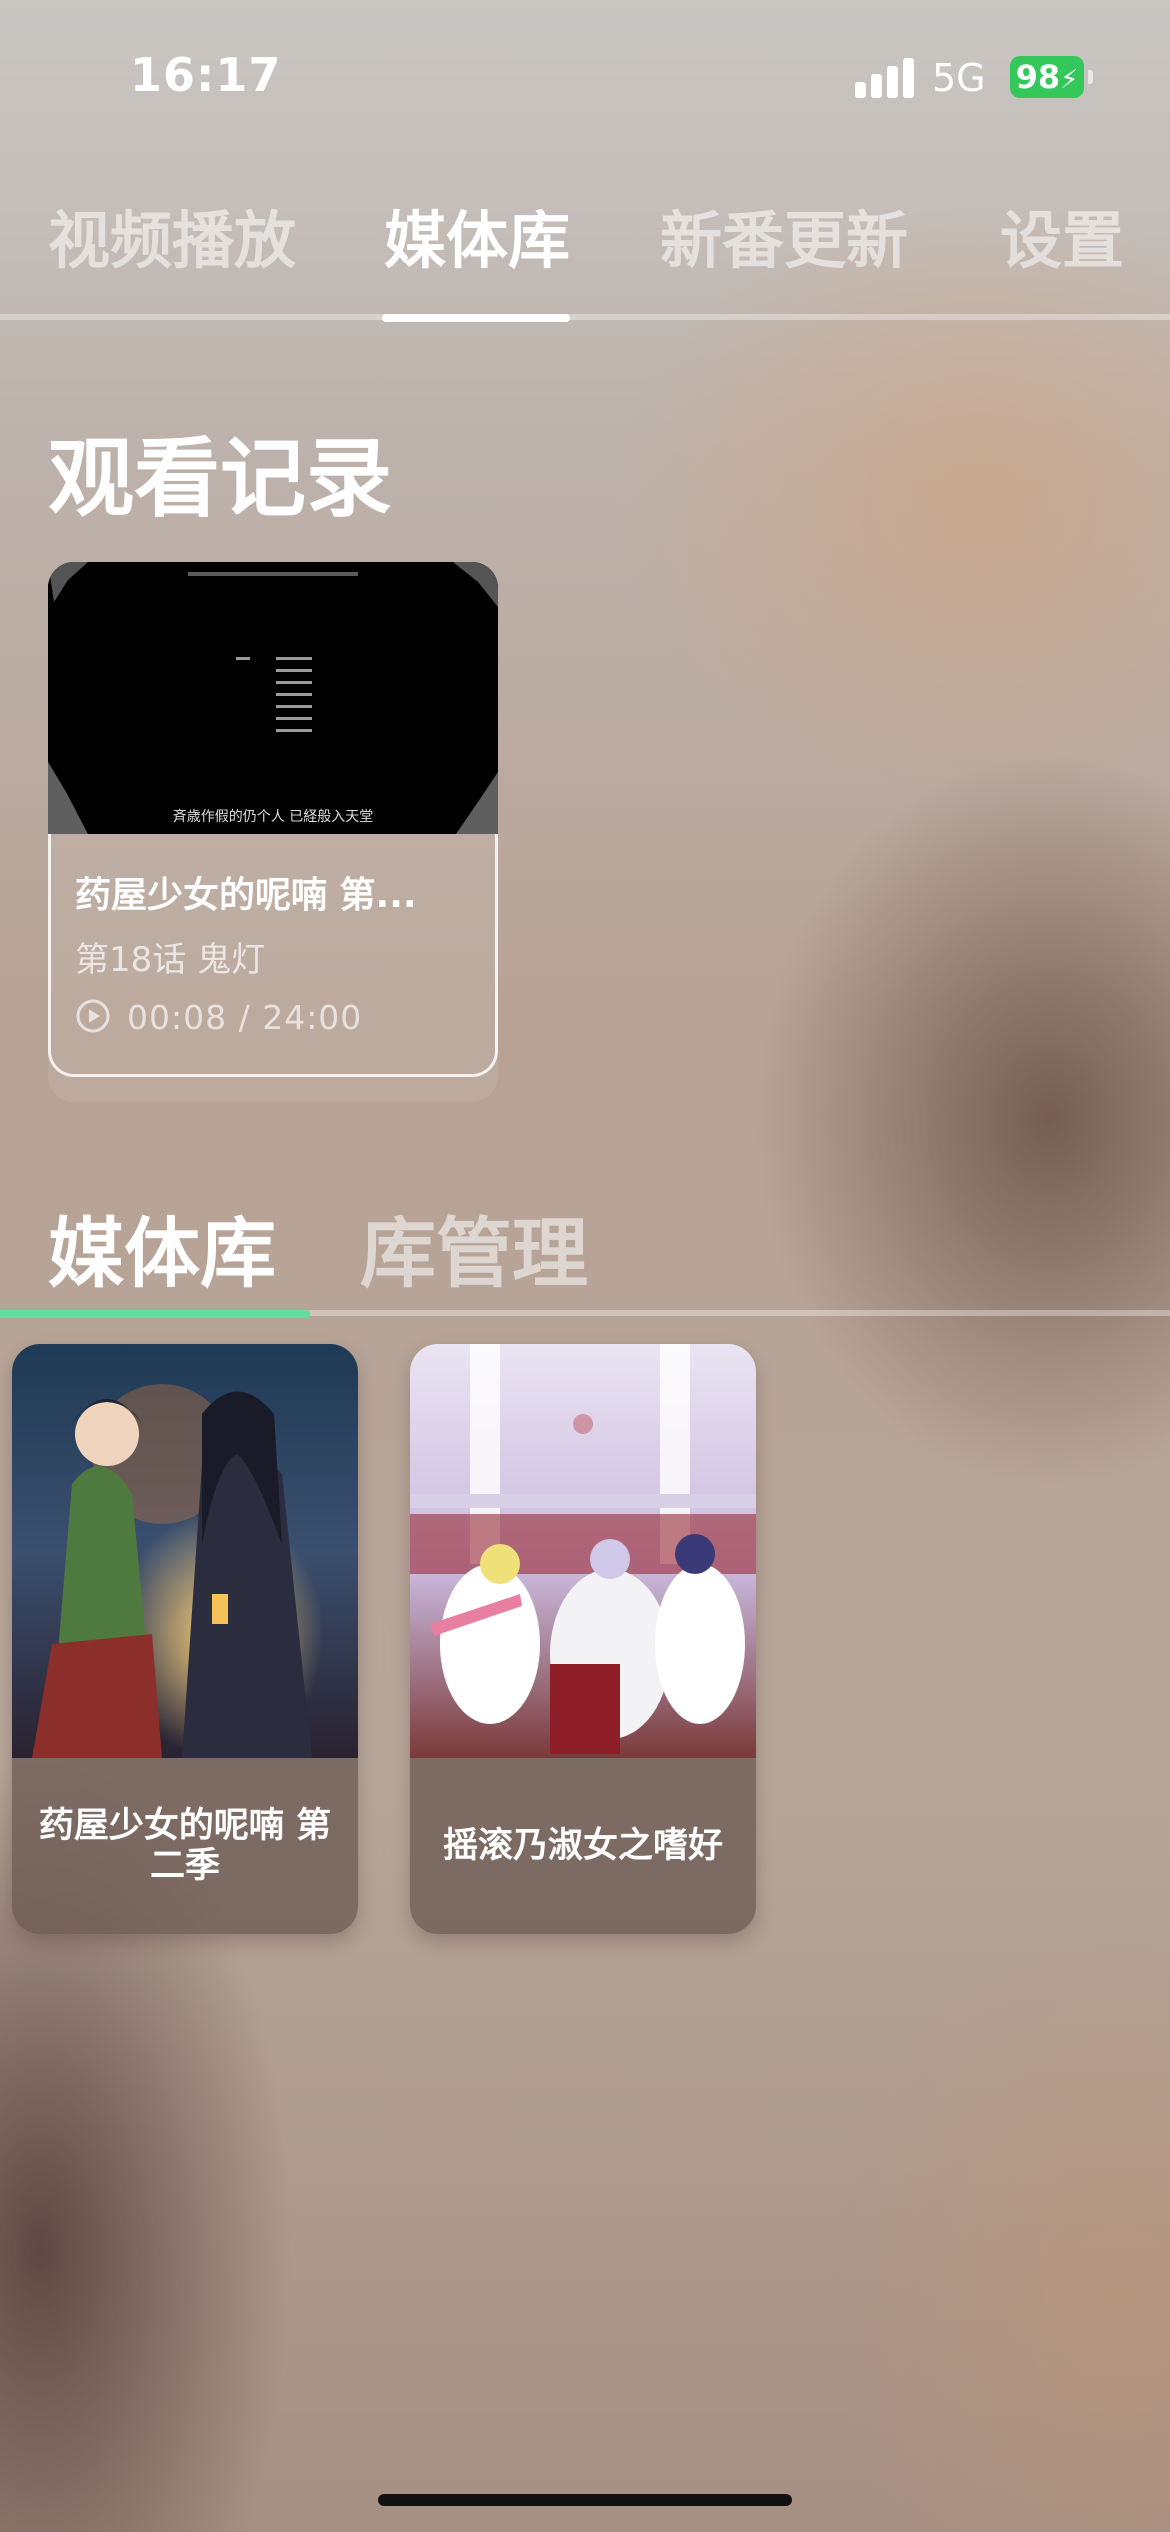 The width and height of the screenshot is (1170, 2532). Describe the element at coordinates (959, 78) in the screenshot. I see `network-type: 5G` at that location.